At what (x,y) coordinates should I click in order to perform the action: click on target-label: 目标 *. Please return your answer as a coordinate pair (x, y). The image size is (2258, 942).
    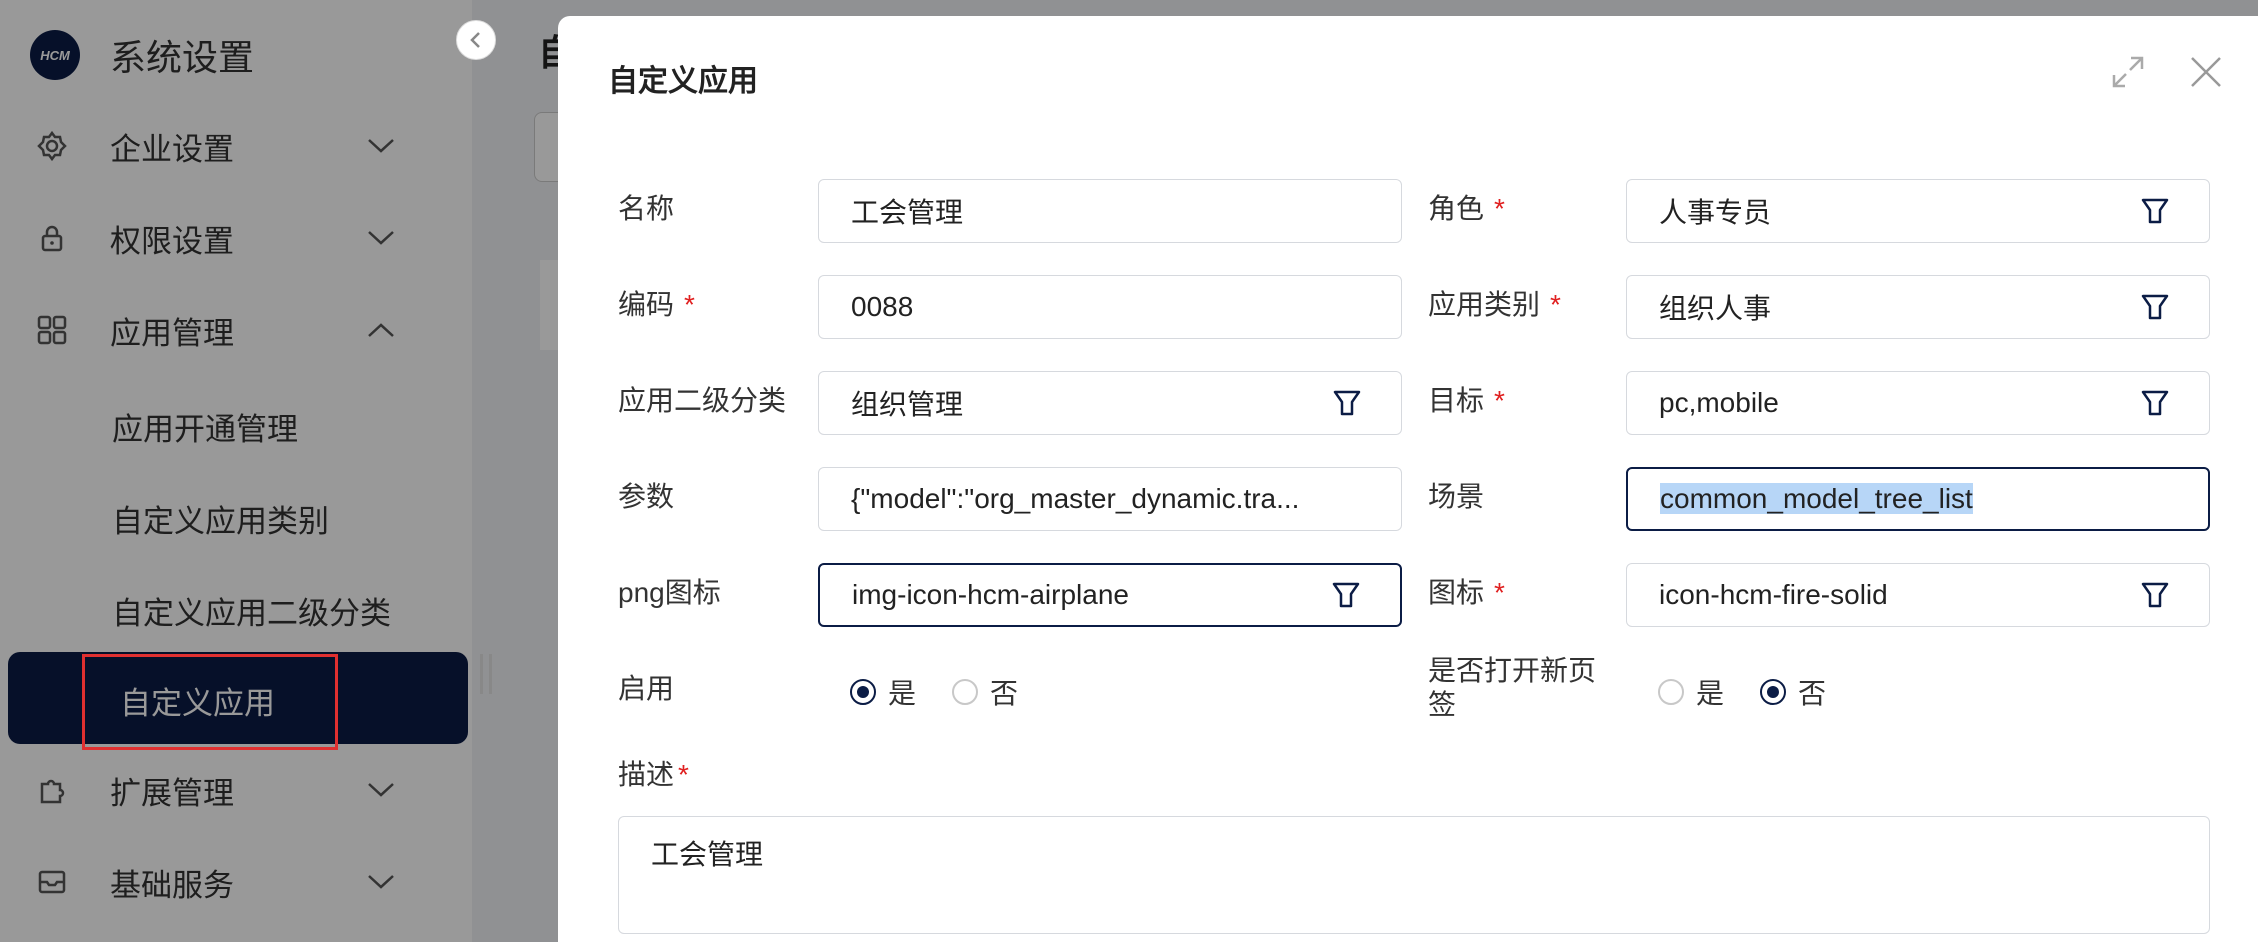
    Looking at the image, I should click on (1466, 400).